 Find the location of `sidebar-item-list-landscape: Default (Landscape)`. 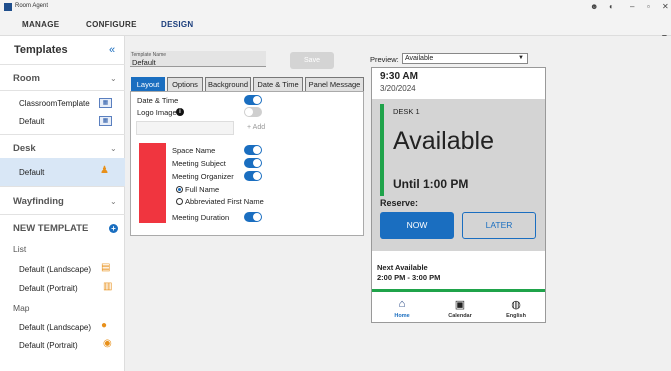

sidebar-item-list-landscape: Default (Landscape) is located at coordinates (55, 269).